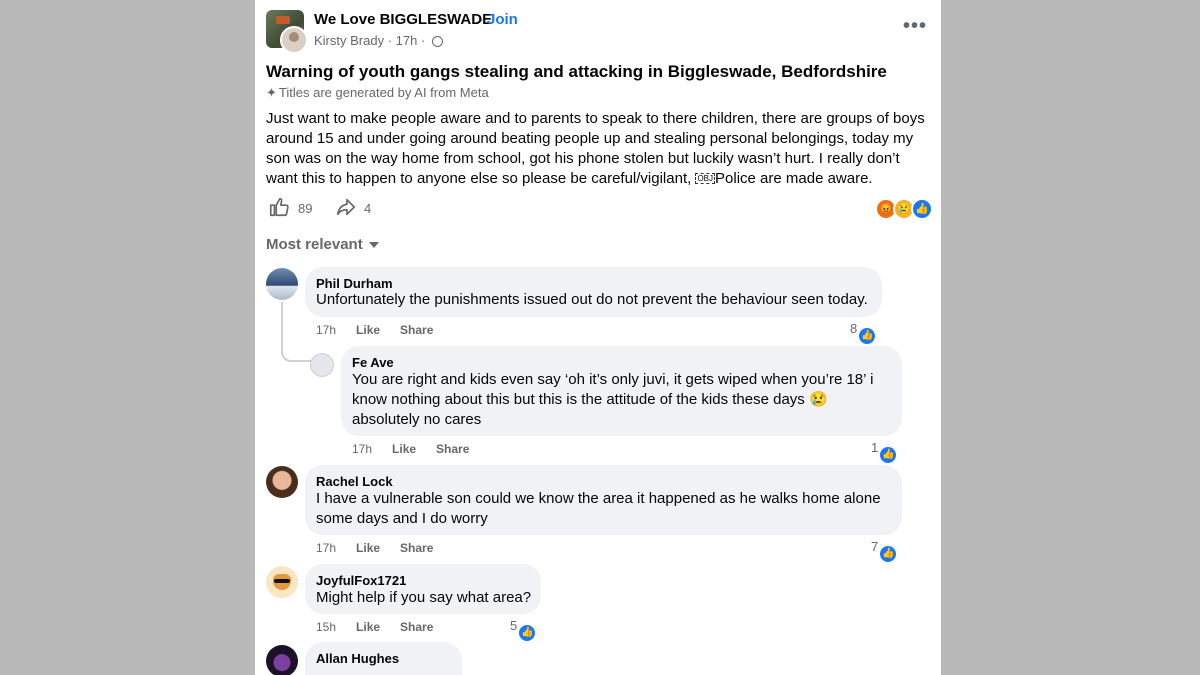 This screenshot has height=675, width=1200. Describe the element at coordinates (357, 658) in the screenshot. I see `commenter-name: Allan Hughes` at that location.